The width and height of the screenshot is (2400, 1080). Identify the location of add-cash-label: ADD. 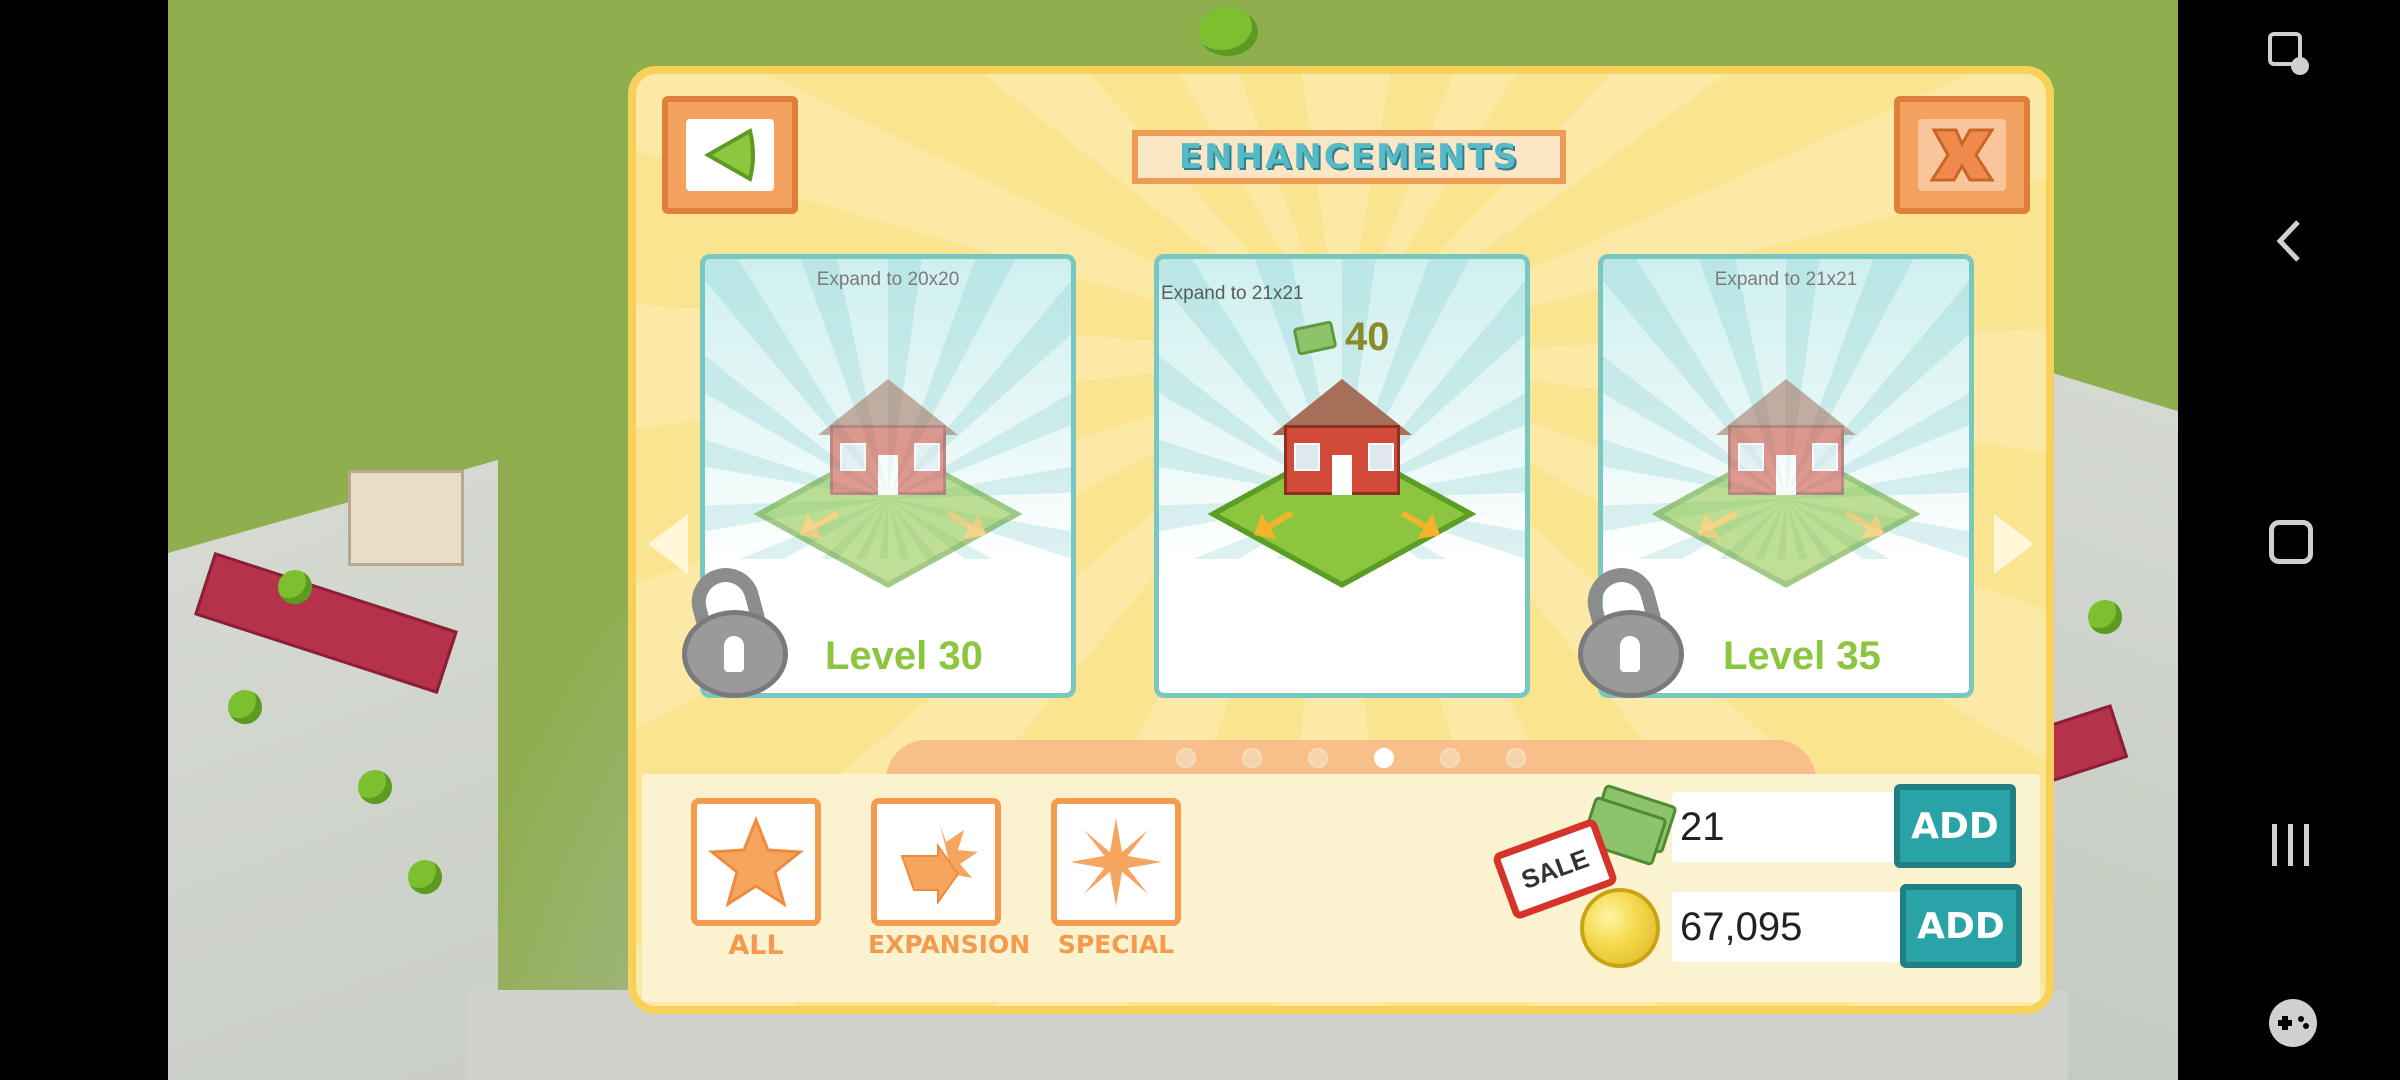
(1955, 826).